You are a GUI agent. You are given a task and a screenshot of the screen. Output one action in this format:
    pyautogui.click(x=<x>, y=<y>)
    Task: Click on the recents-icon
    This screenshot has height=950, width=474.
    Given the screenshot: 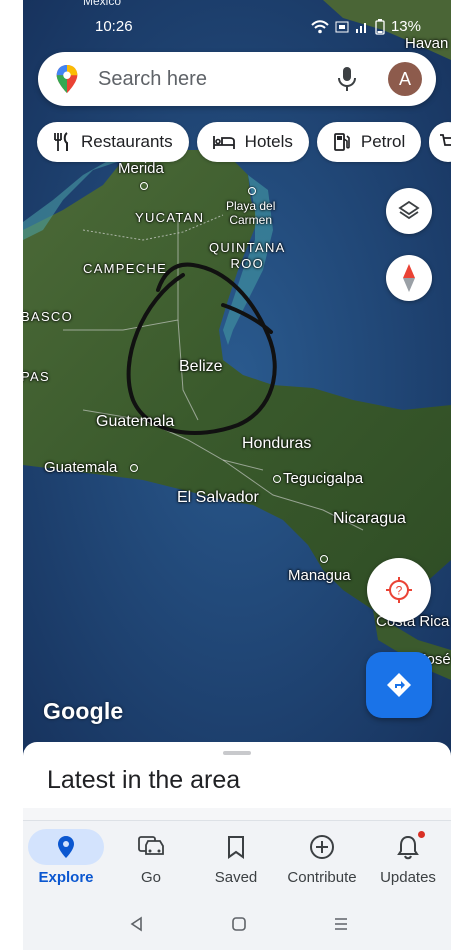 What is the action you would take?
    pyautogui.click(x=341, y=924)
    